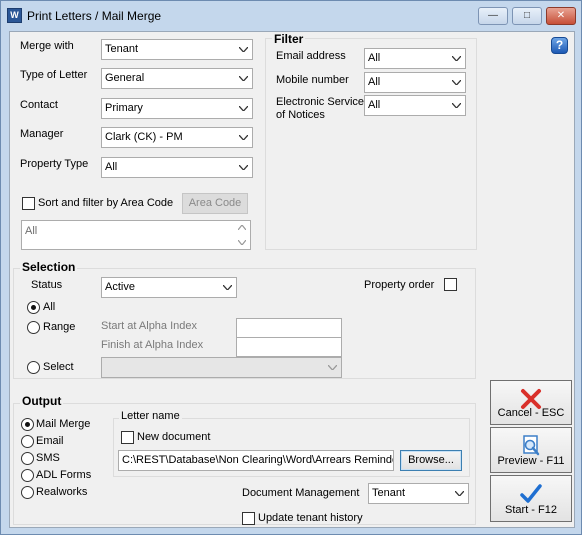  What do you see at coordinates (174, 437) in the screenshot?
I see `new-document-label: New document` at bounding box center [174, 437].